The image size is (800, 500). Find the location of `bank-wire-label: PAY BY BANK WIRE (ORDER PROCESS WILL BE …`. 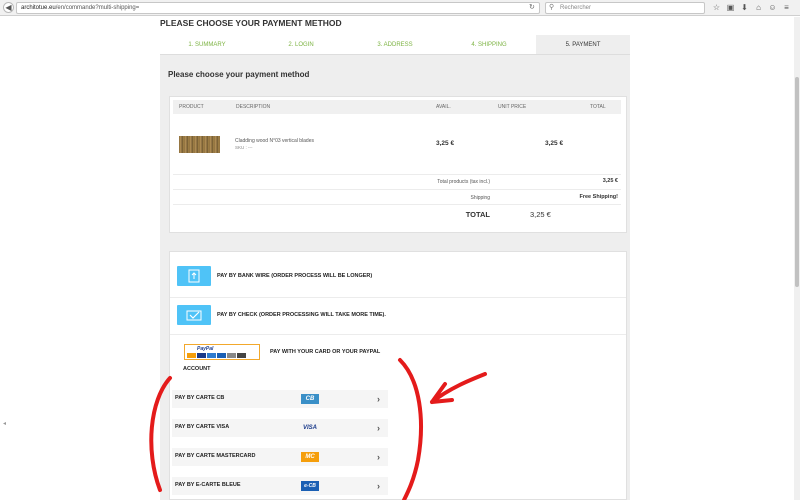

bank-wire-label: PAY BY BANK WIRE (ORDER PROCESS WILL BE … is located at coordinates (294, 276).